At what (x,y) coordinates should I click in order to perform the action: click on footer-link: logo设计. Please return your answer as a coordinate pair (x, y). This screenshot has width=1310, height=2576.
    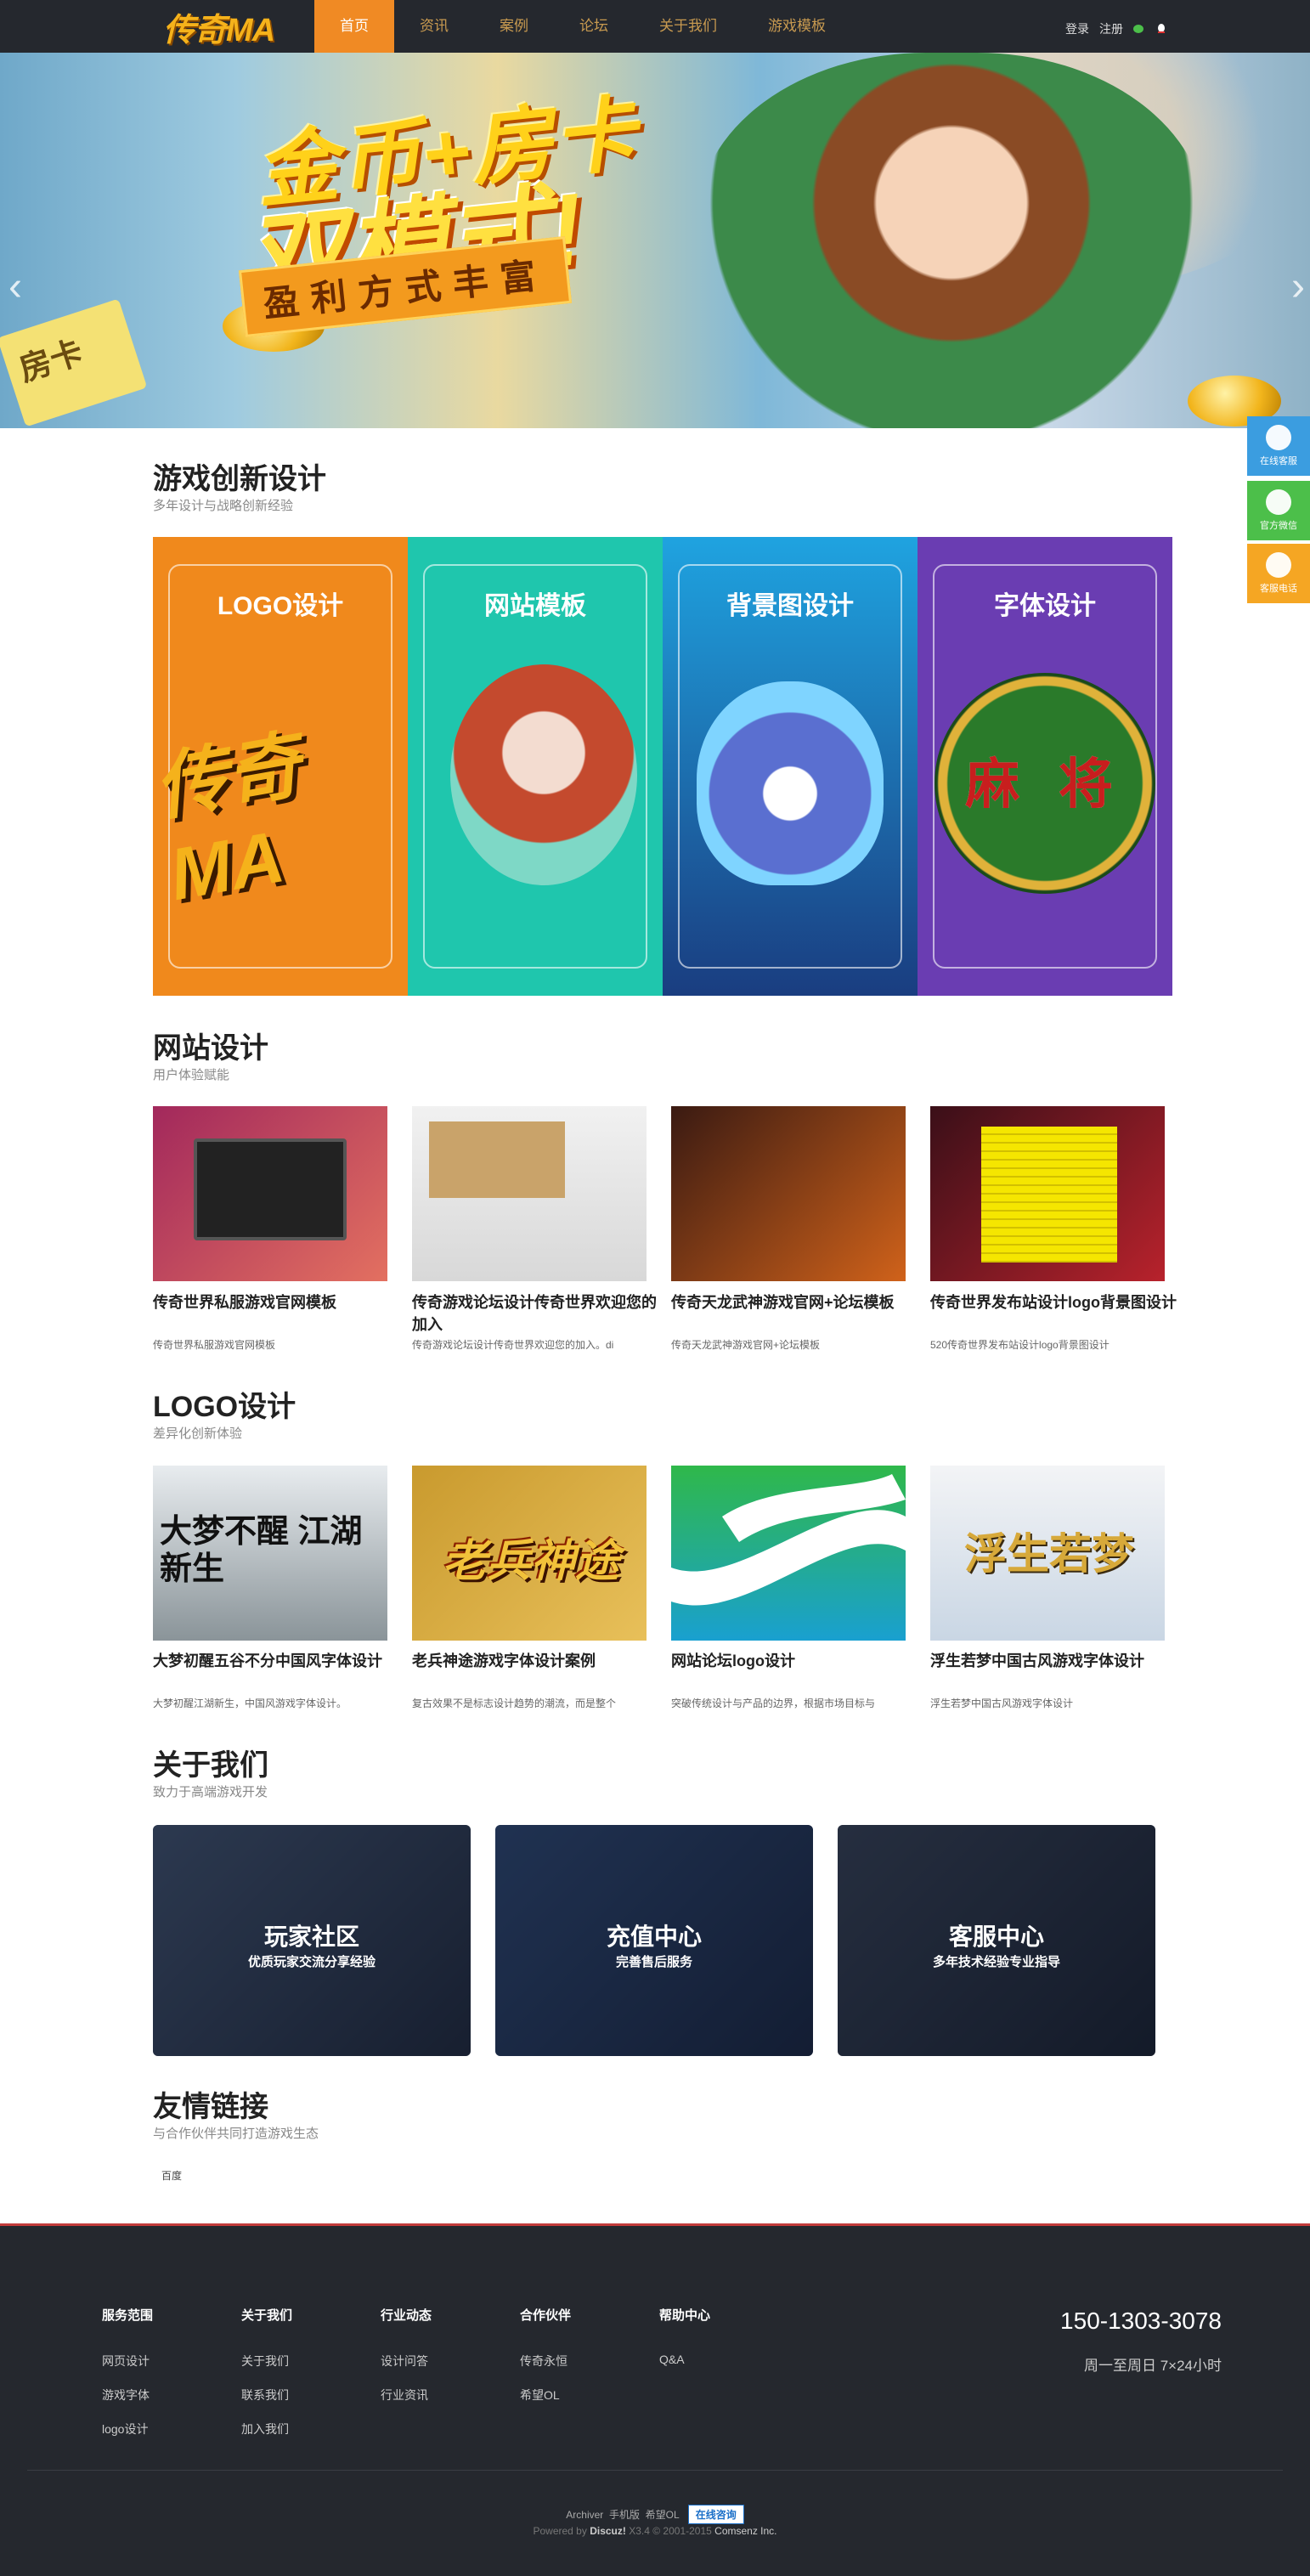
    Looking at the image, I should click on (128, 2429).